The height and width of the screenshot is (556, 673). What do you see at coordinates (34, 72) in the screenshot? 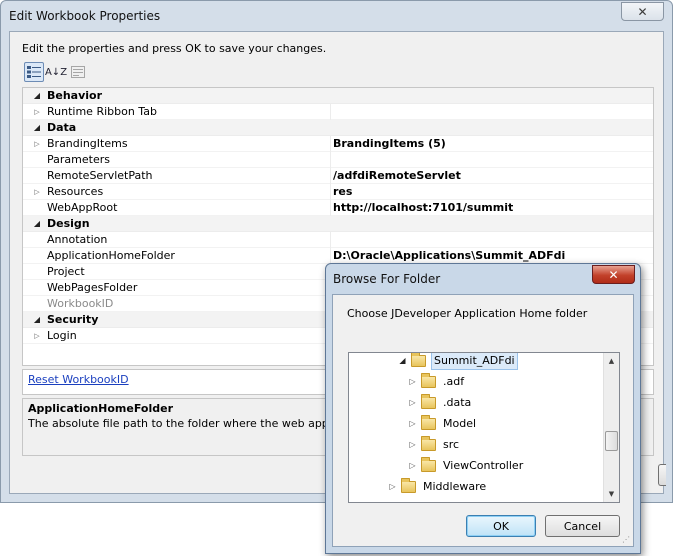
I see `categorized-button` at bounding box center [34, 72].